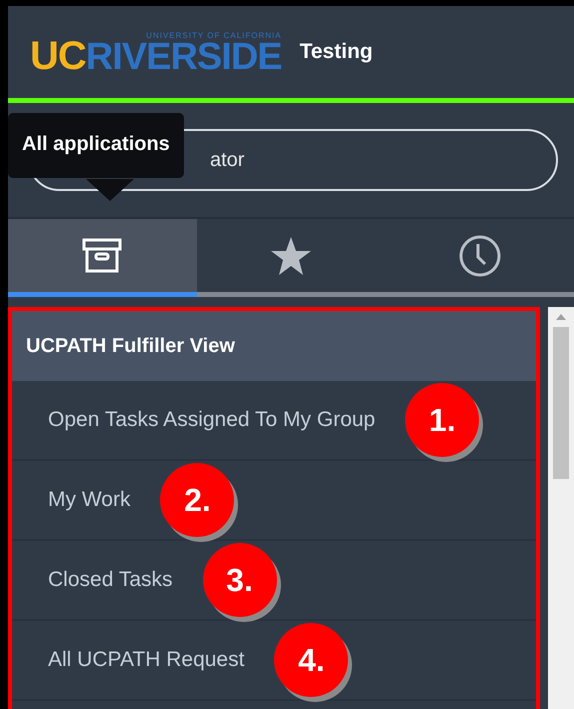  Describe the element at coordinates (311, 660) in the screenshot. I see `callout-number: 4.` at that location.